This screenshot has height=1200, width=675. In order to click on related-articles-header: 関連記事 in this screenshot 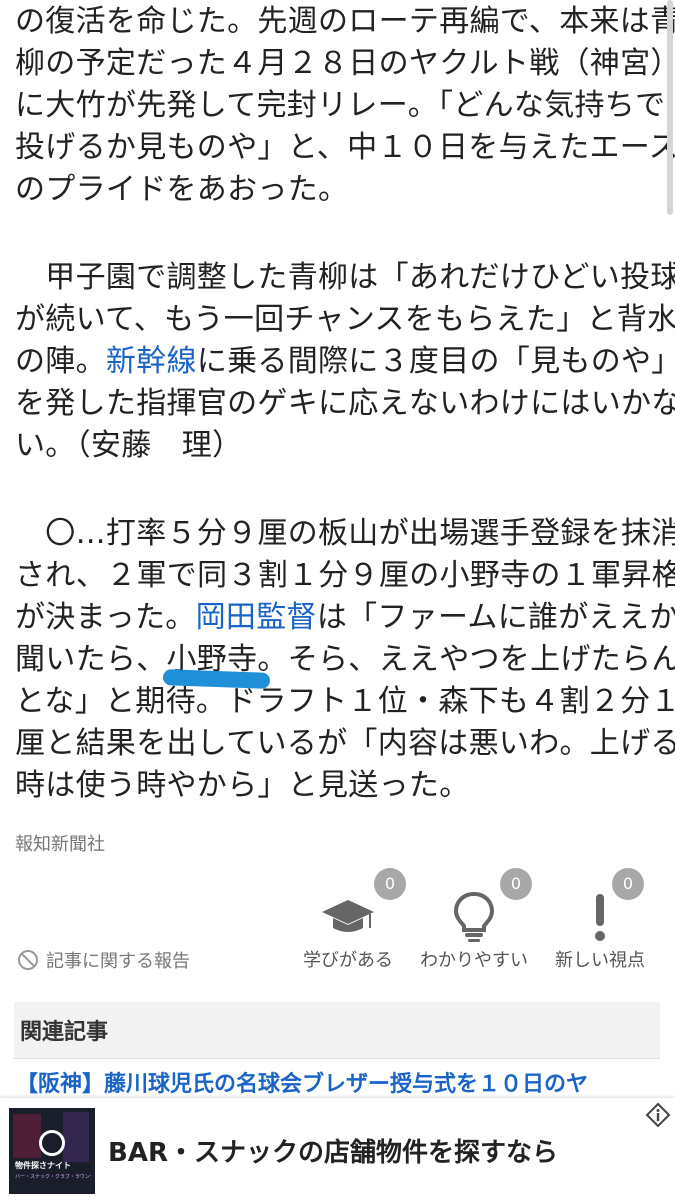, I will do `click(337, 1030)`.